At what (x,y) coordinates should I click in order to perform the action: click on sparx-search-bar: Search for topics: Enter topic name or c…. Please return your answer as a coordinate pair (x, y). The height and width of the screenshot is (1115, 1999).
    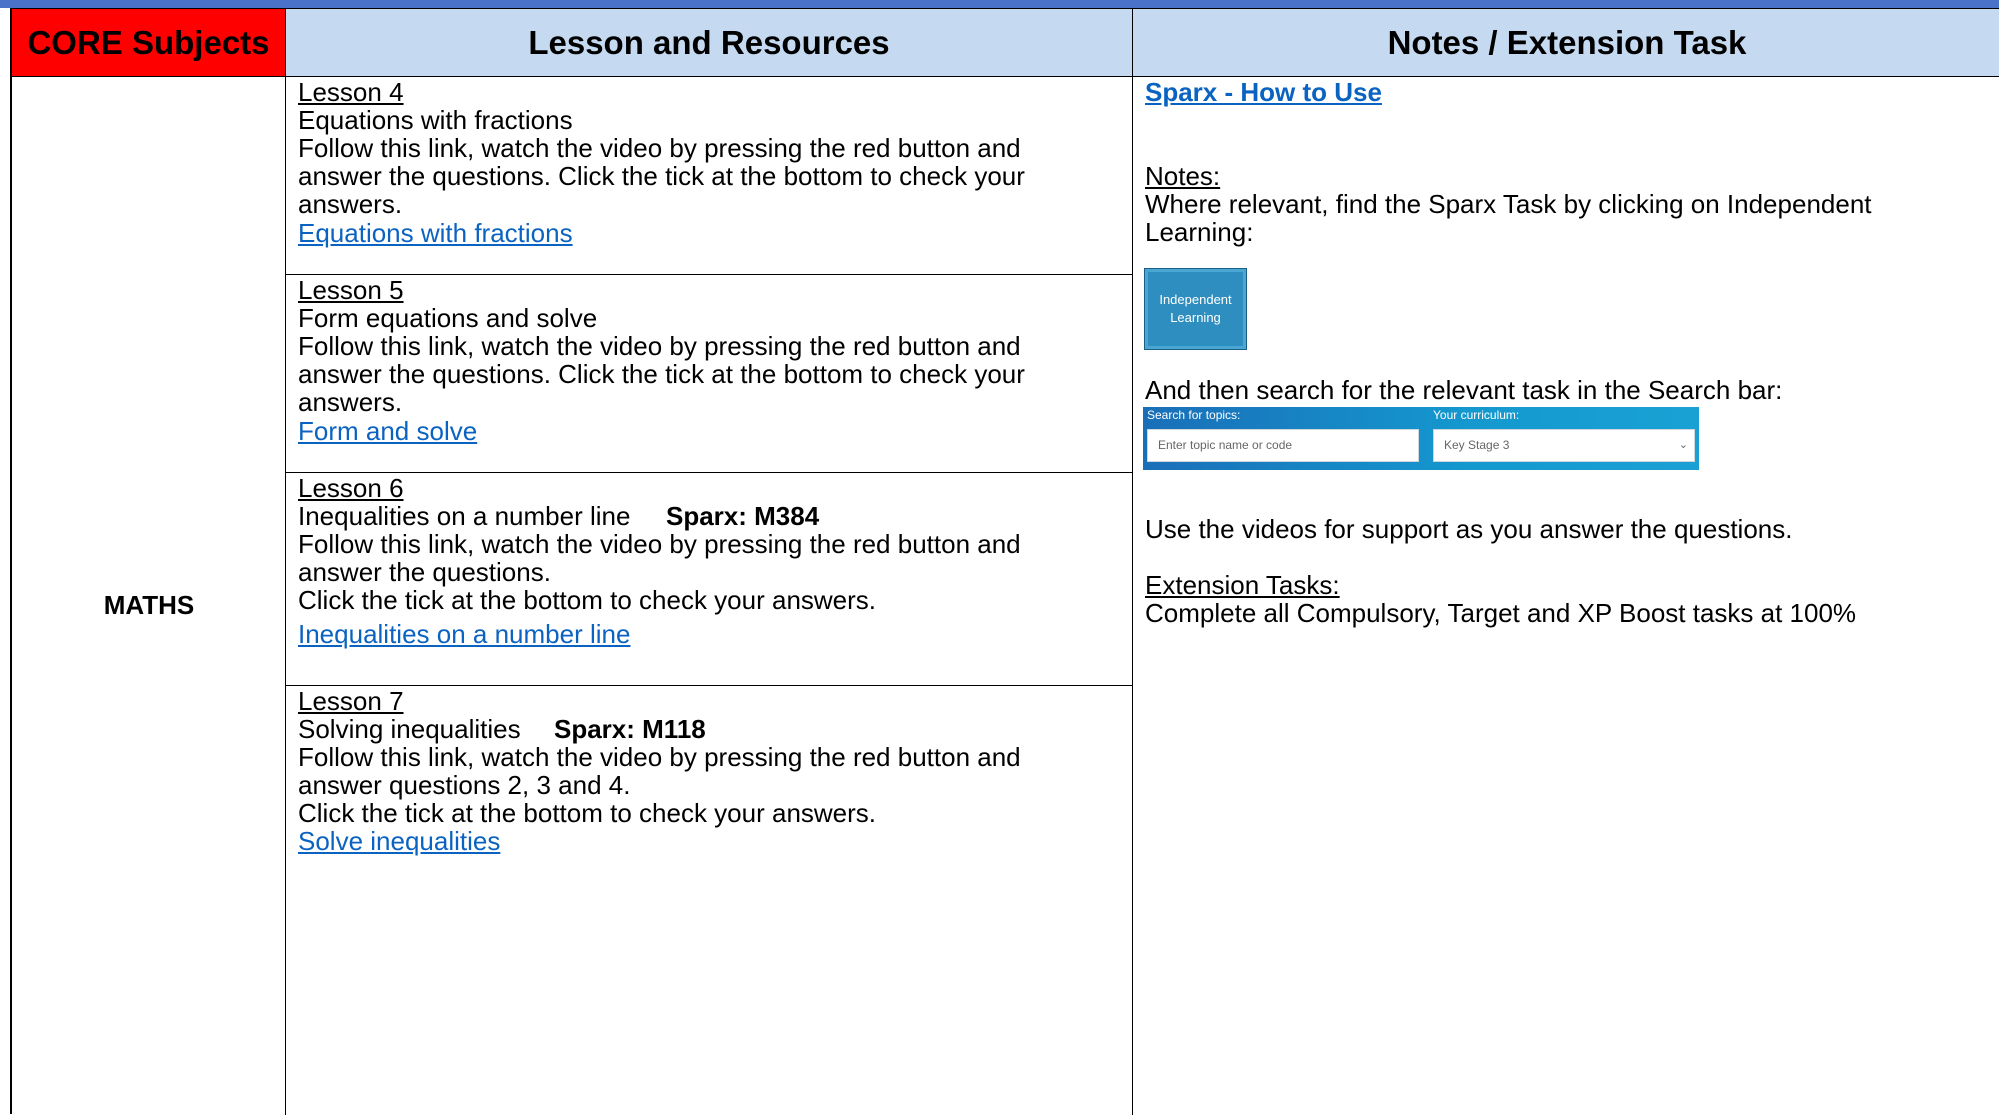
    Looking at the image, I should click on (1421, 438).